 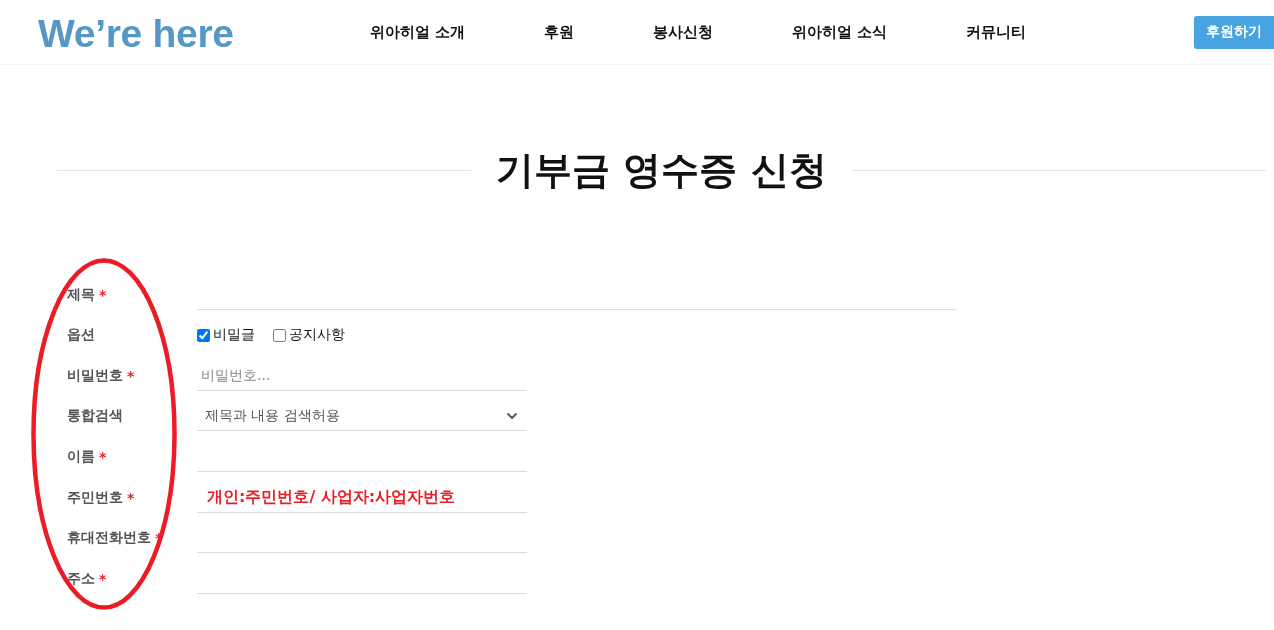 I want to click on field-label: 옵션, so click(x=81, y=335).